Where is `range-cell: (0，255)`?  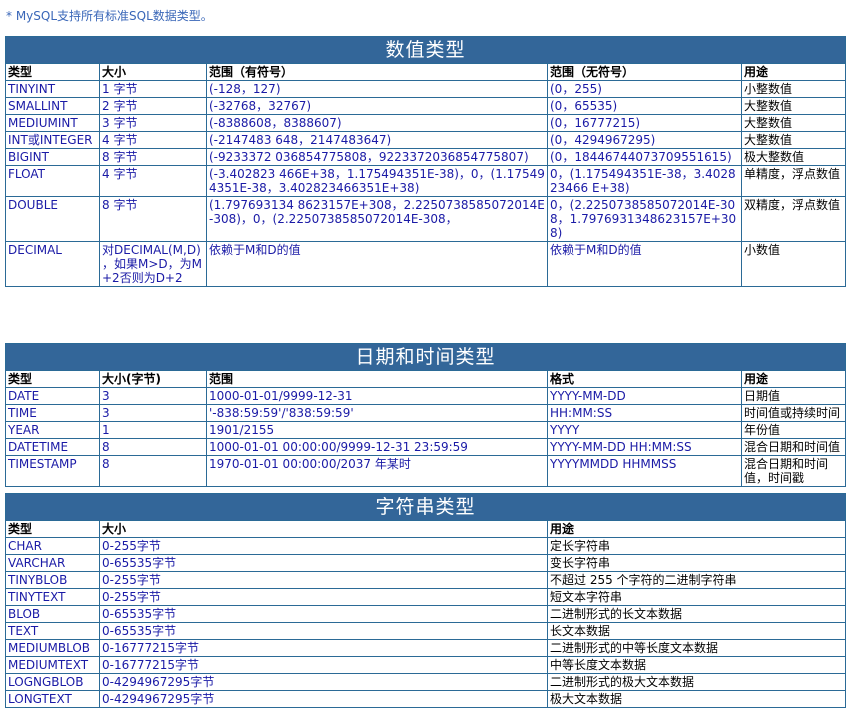
range-cell: (0，255) is located at coordinates (644, 89).